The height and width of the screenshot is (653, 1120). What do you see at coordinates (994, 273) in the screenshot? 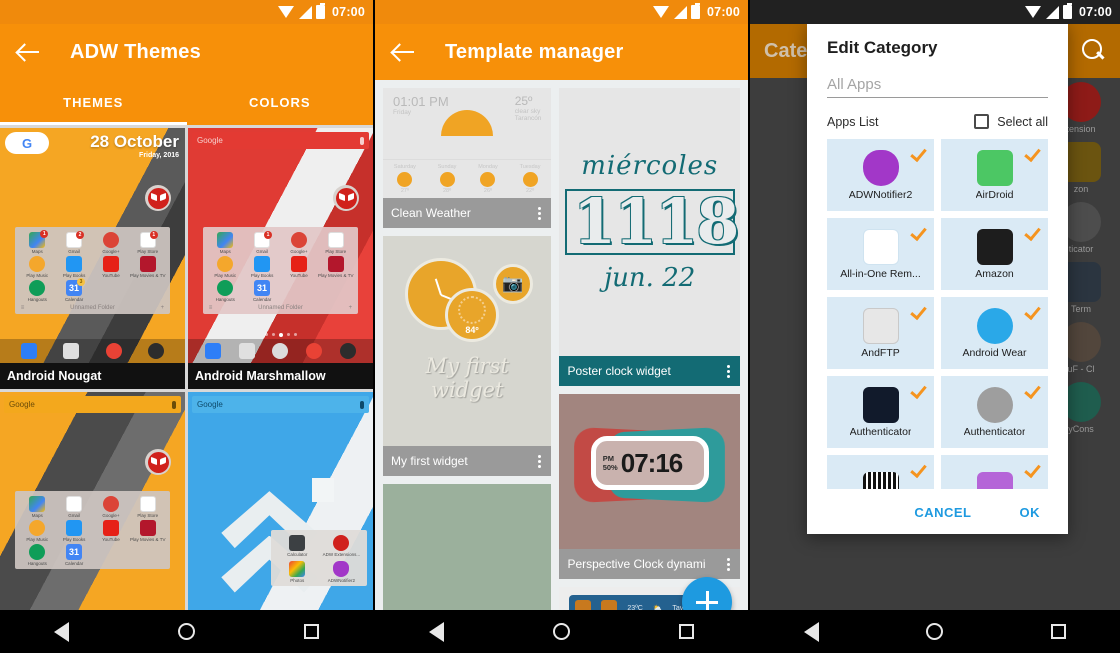
I see `app-name: Amazon` at bounding box center [994, 273].